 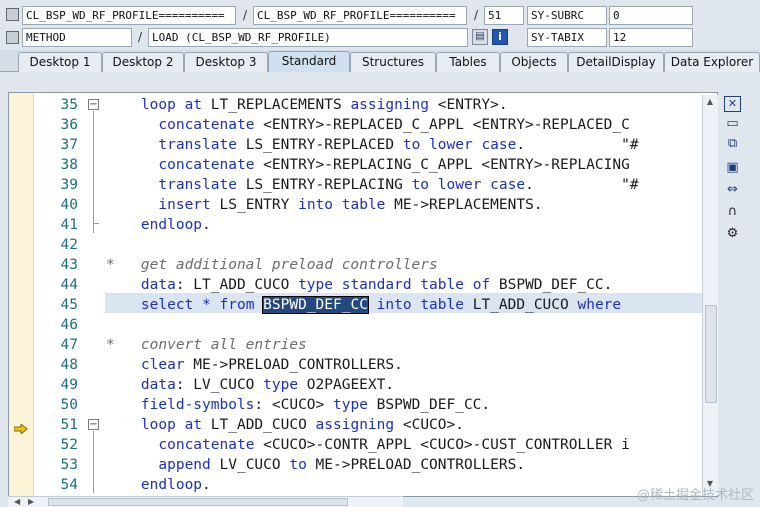 I want to click on scroll-up-icon: ▲, so click(x=710, y=102).